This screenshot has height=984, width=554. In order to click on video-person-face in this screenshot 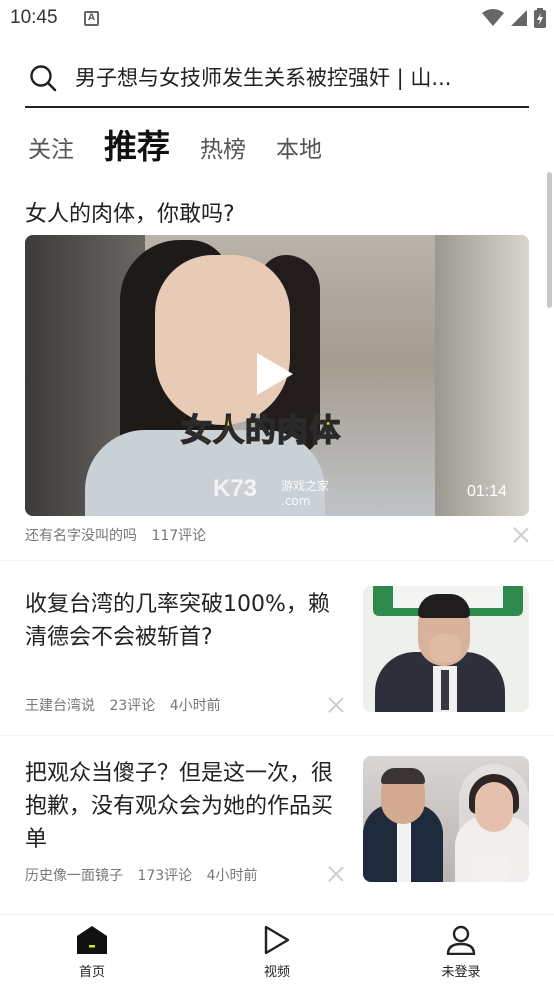, I will do `click(222, 340)`.